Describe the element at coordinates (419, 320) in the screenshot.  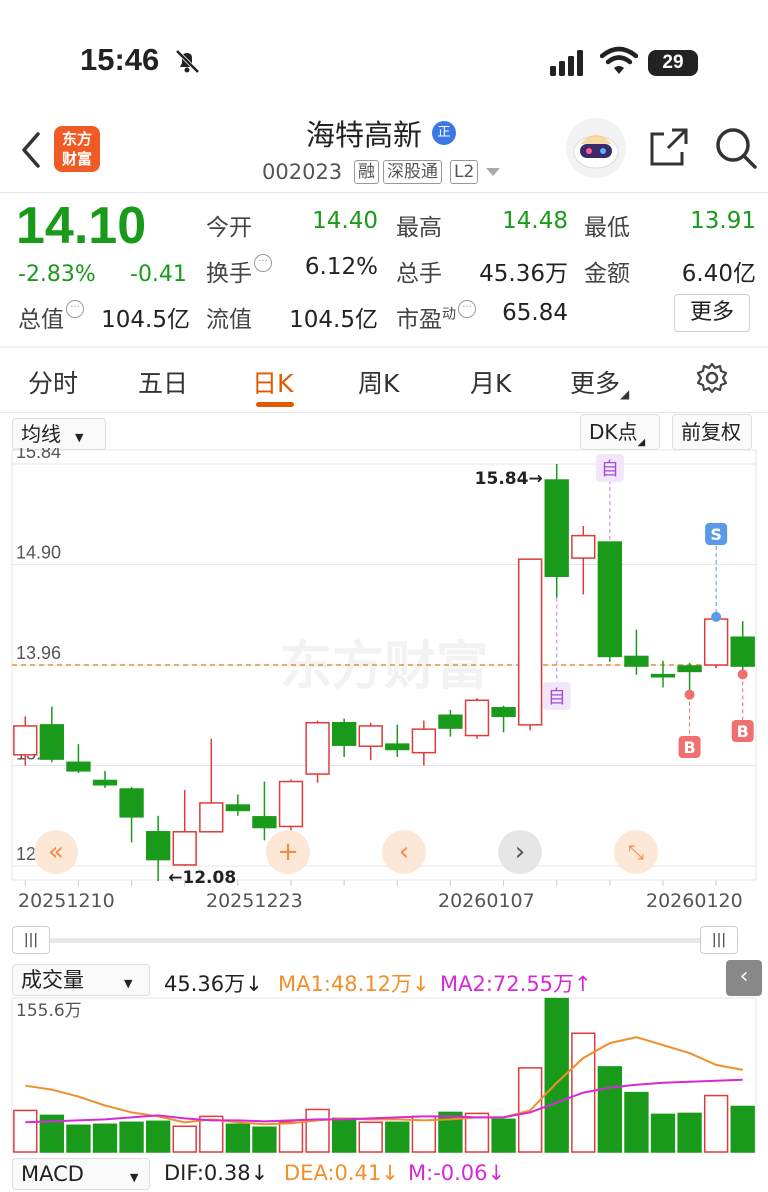
I see `pe-label-text: 市盈` at that location.